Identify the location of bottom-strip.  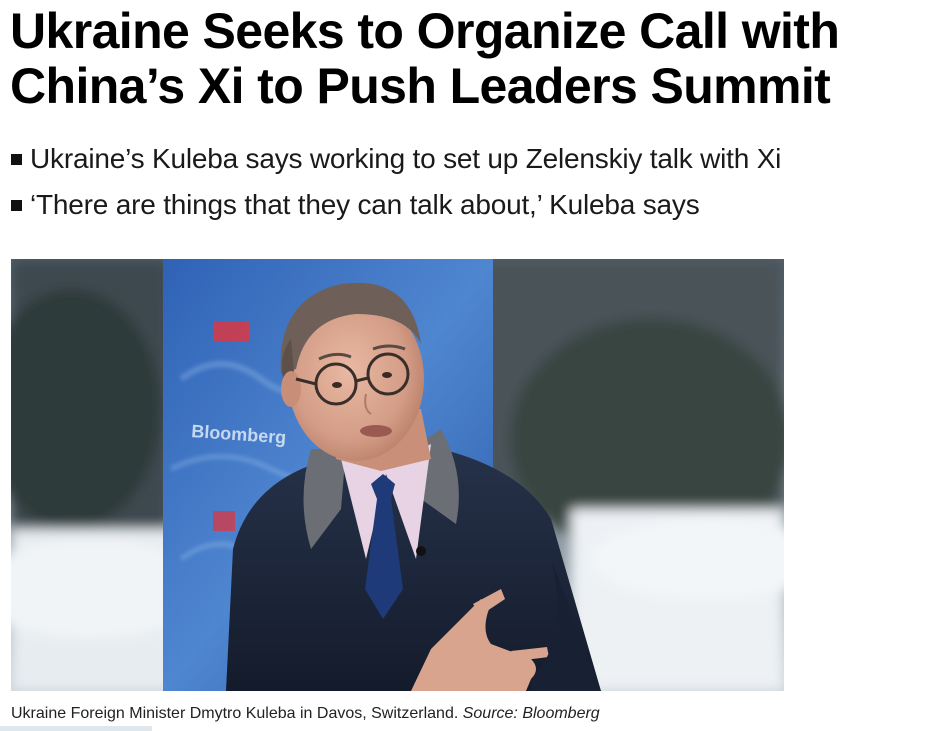
(76, 728).